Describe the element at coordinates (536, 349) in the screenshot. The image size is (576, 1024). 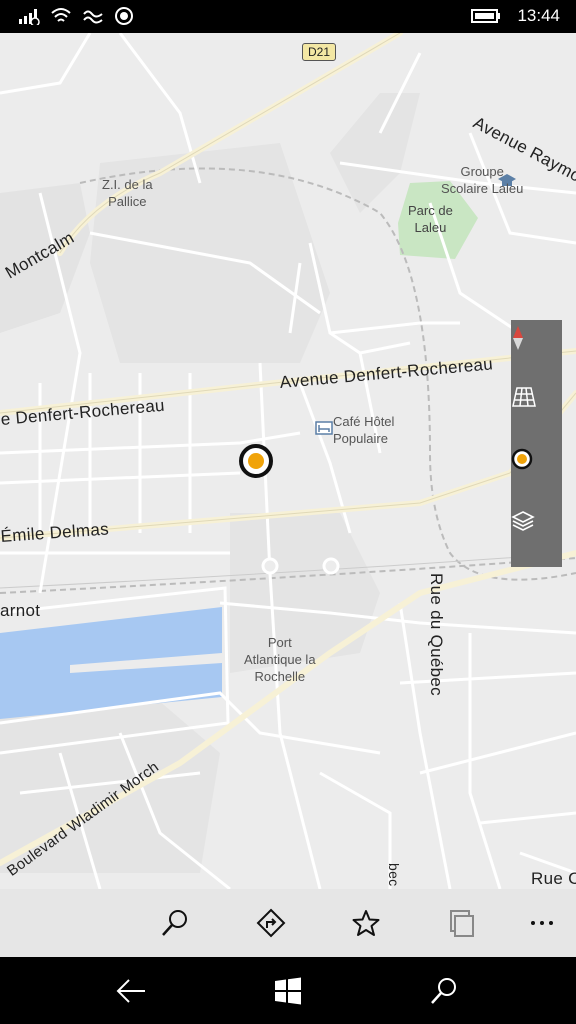
I see `compass-button` at that location.